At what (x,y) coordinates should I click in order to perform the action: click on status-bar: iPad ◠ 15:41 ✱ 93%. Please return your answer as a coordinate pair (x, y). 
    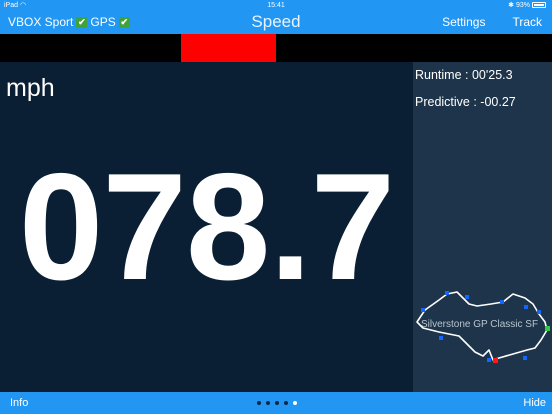
    Looking at the image, I should click on (276, 5).